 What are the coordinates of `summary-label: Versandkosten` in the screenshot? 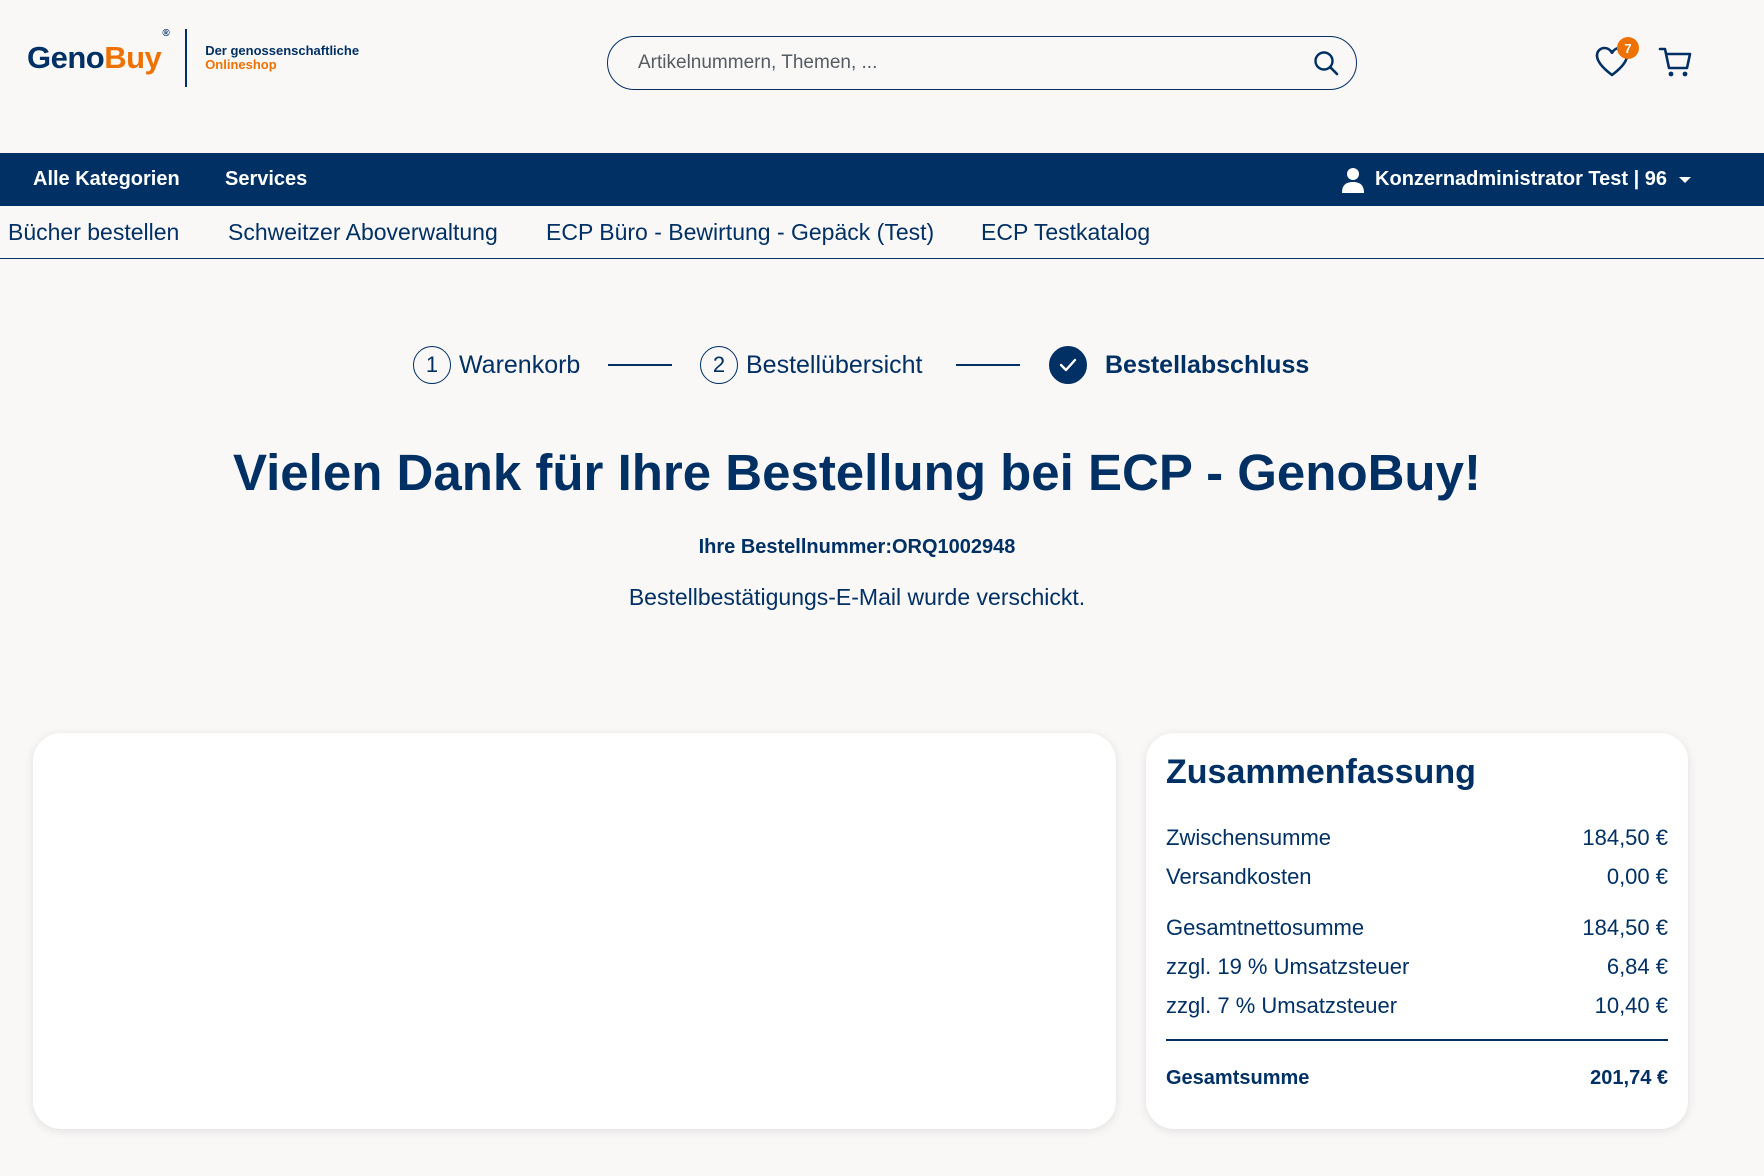 It's located at (1239, 876).